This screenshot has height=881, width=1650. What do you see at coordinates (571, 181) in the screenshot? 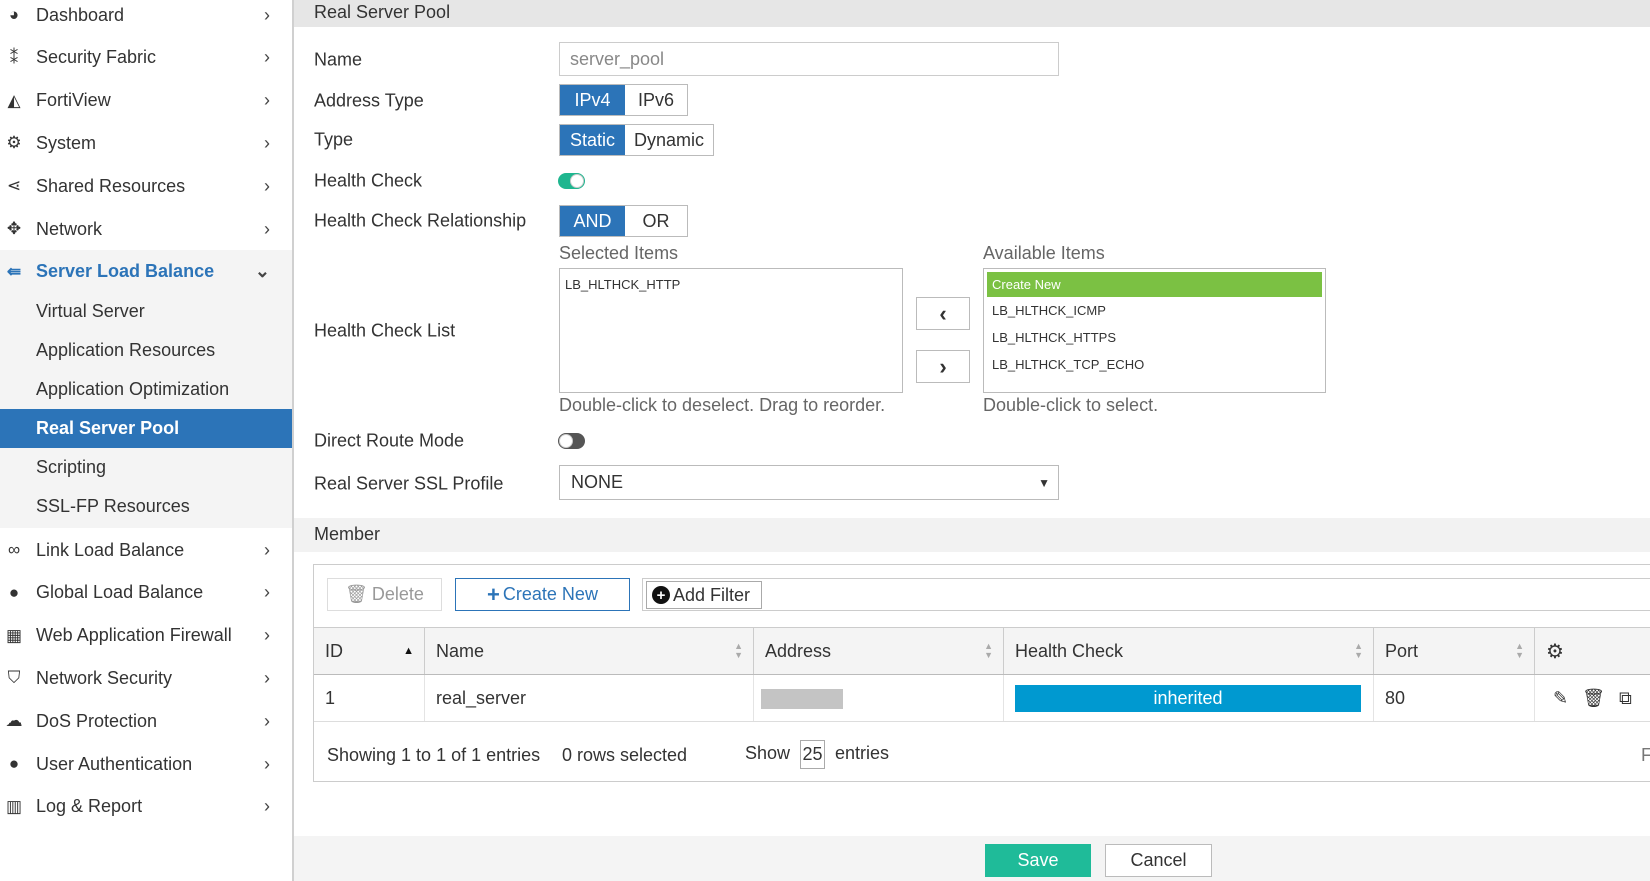
I see `health-check-toggle` at bounding box center [571, 181].